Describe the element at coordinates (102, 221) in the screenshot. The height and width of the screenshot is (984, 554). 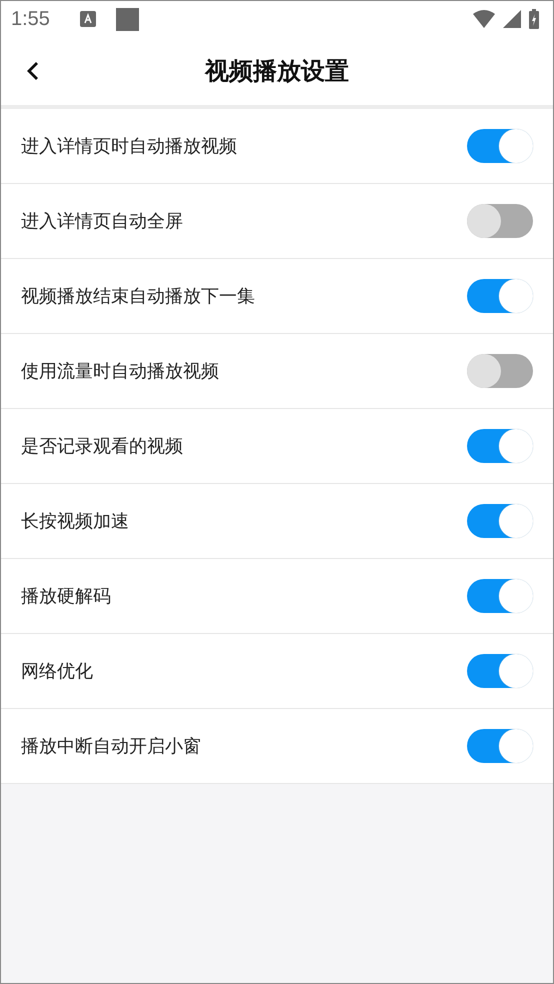
I see `setting-label: 进入详情页自动全屏` at that location.